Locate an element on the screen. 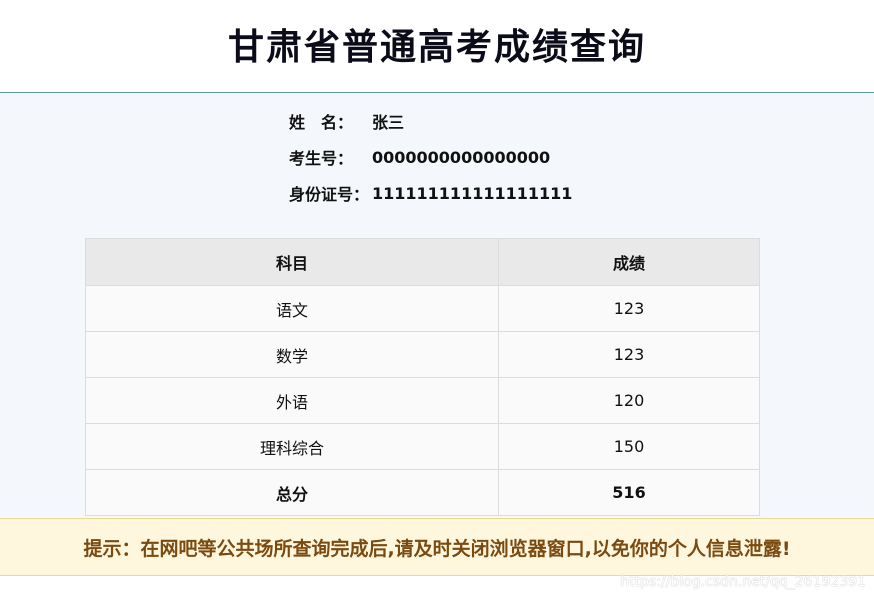  privacy-notice: 提示：在网吧等公共场所查询完成后,请及时关闭浏览器窗口,以免你的个人信息泄露! is located at coordinates (437, 547).